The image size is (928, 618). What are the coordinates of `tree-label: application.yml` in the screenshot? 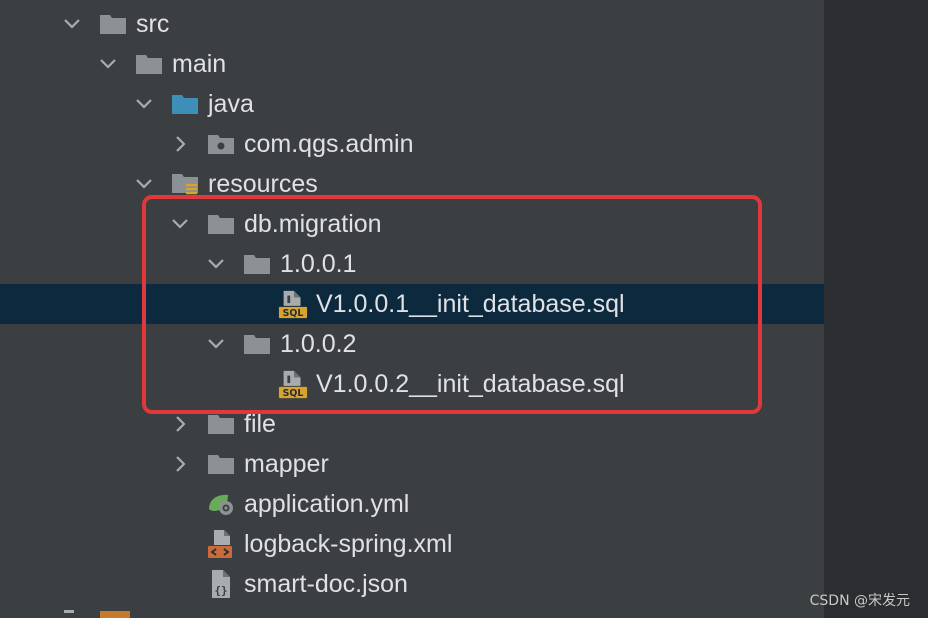 It's located at (327, 504).